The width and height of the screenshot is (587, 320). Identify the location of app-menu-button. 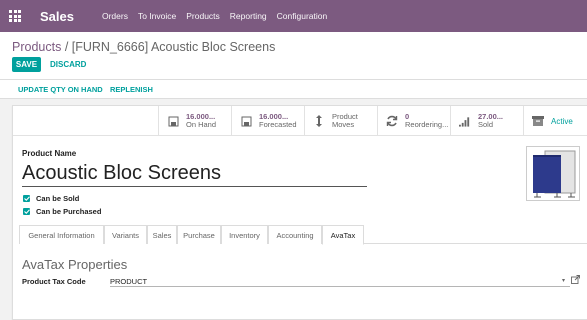
(15, 16).